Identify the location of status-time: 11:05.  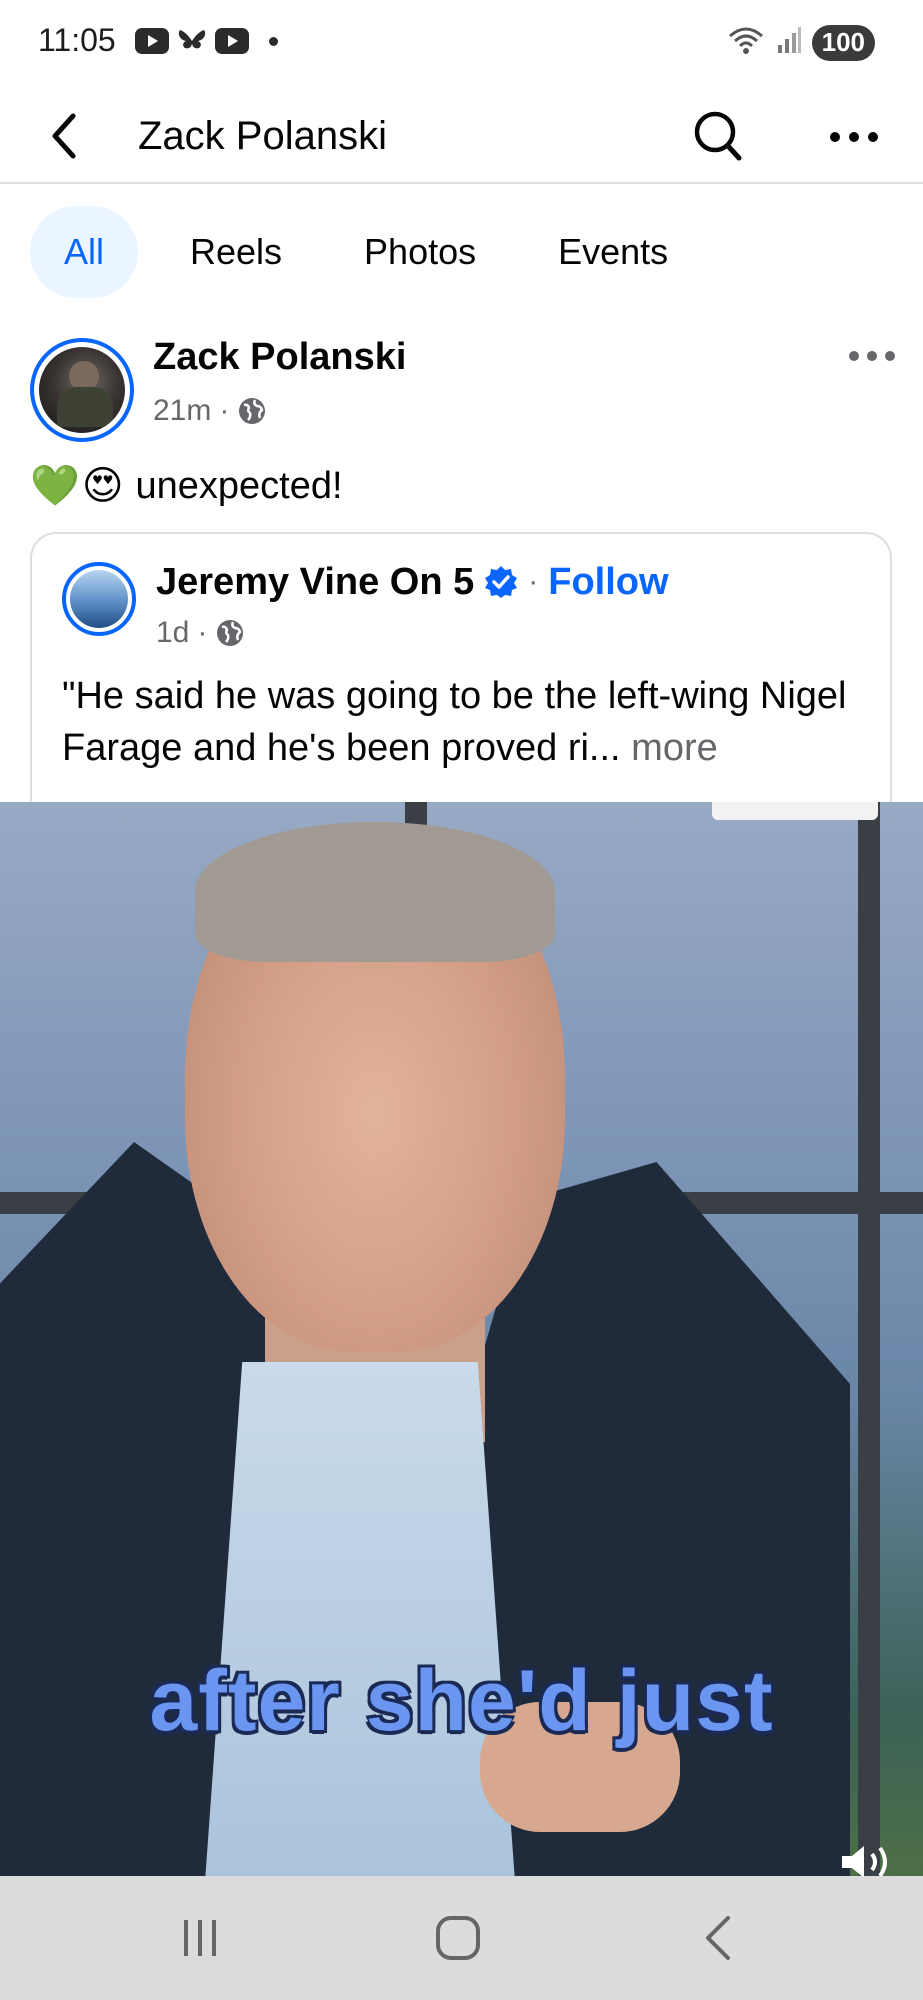
(77, 40).